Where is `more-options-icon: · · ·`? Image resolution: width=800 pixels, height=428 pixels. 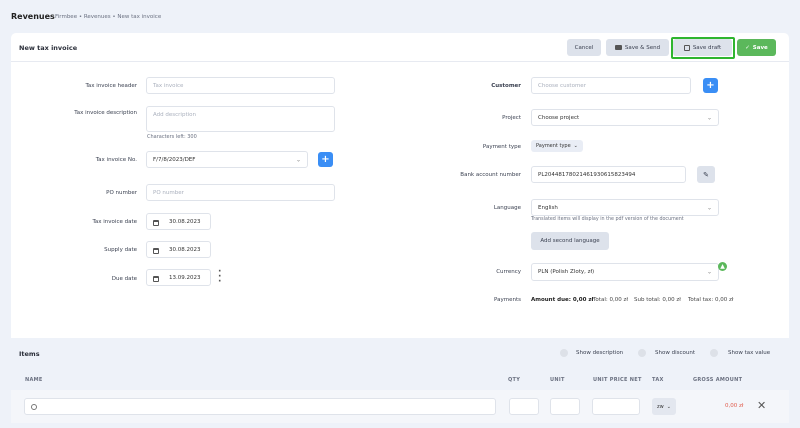
more-options-icon: · · · is located at coordinates (219, 277).